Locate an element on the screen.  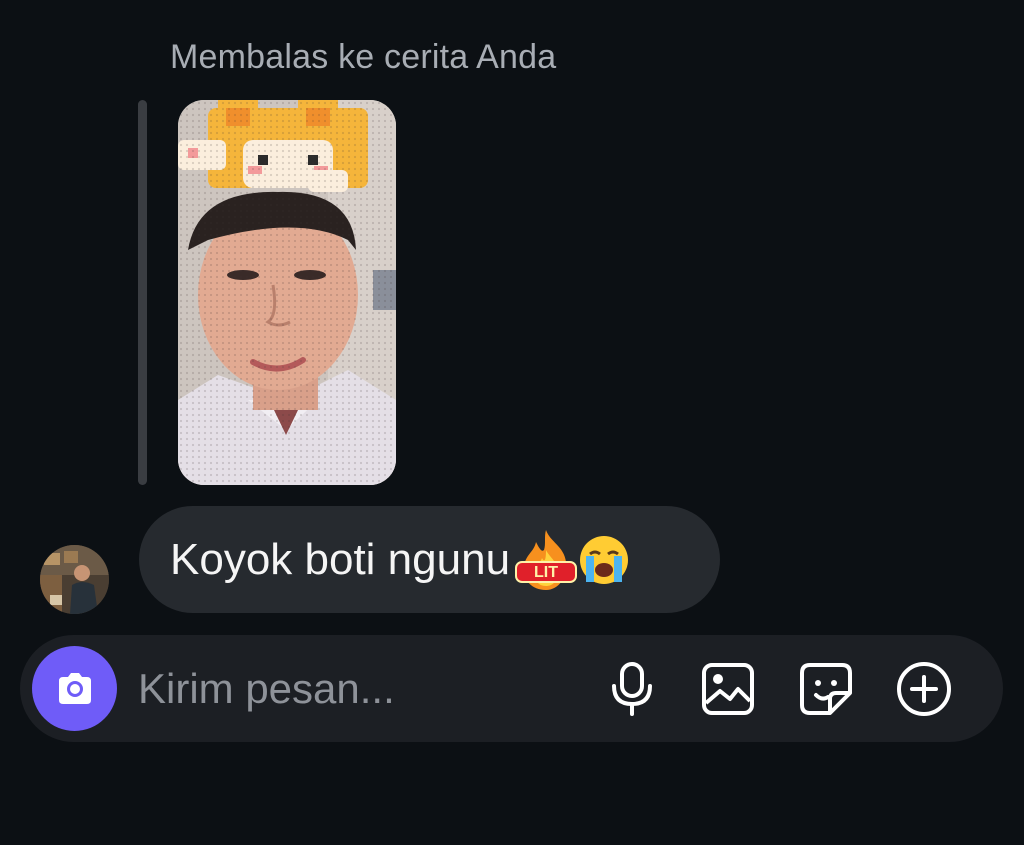
sticker-icon is located at coordinates (826, 689).